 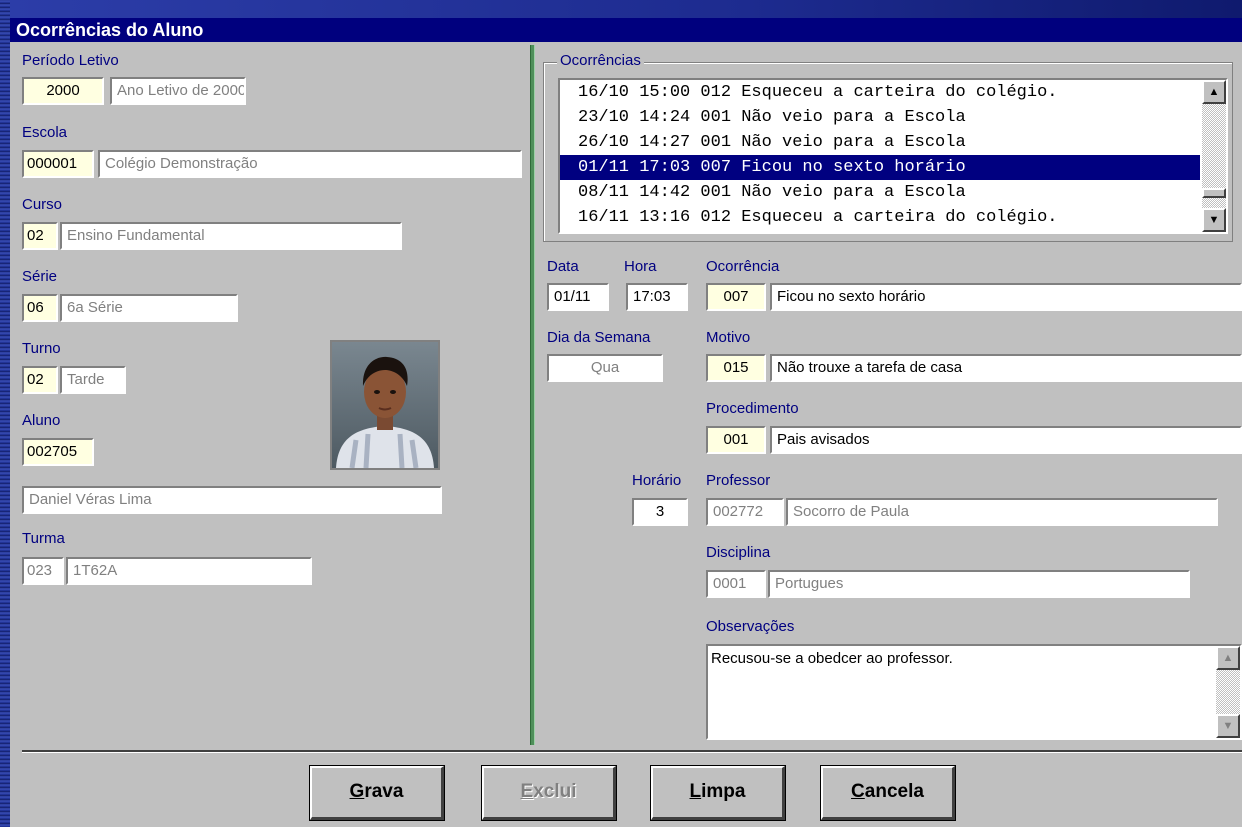 I want to click on observacoes-textarea: Recusou-se a obedcer ao professor. ▲ ▼, so click(x=974, y=692).